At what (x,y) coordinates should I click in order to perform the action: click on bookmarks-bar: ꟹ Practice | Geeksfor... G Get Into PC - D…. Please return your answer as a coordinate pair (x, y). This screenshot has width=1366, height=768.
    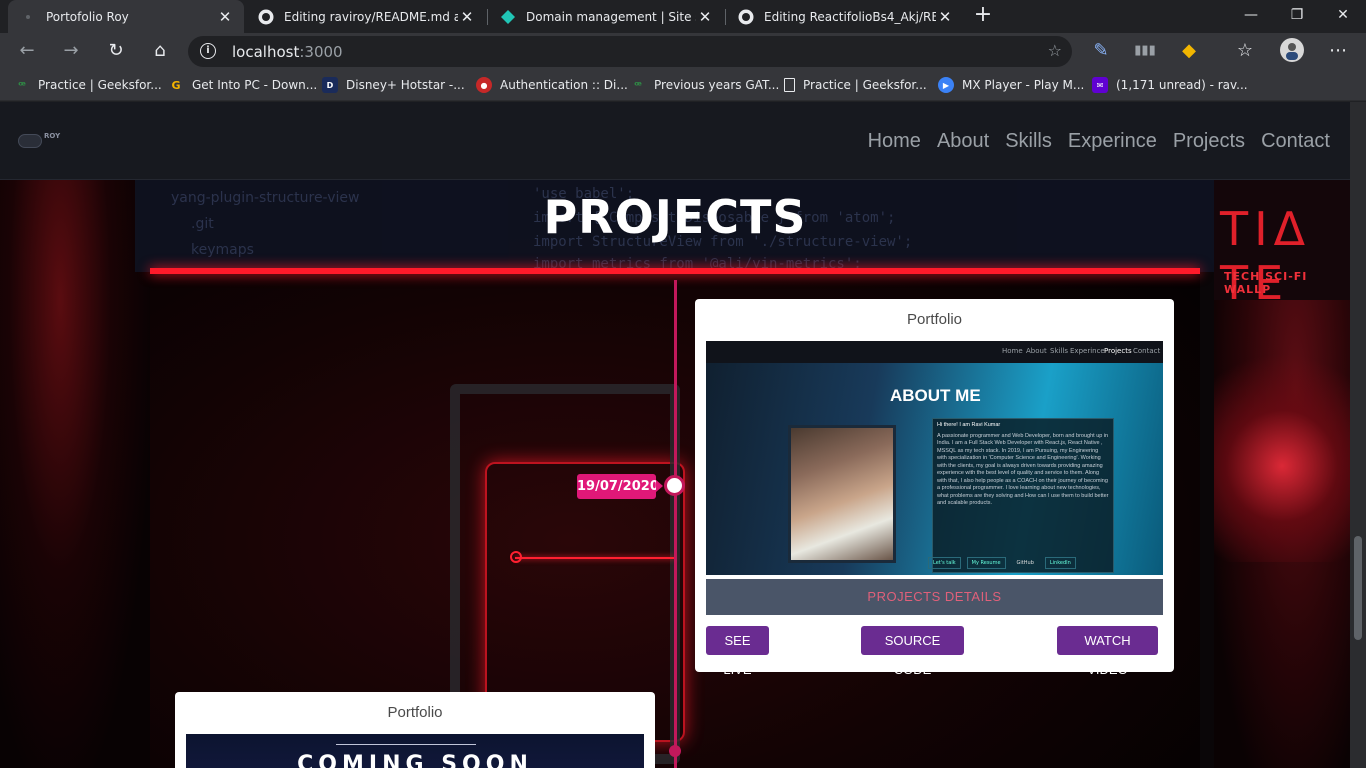
    Looking at the image, I should click on (683, 85).